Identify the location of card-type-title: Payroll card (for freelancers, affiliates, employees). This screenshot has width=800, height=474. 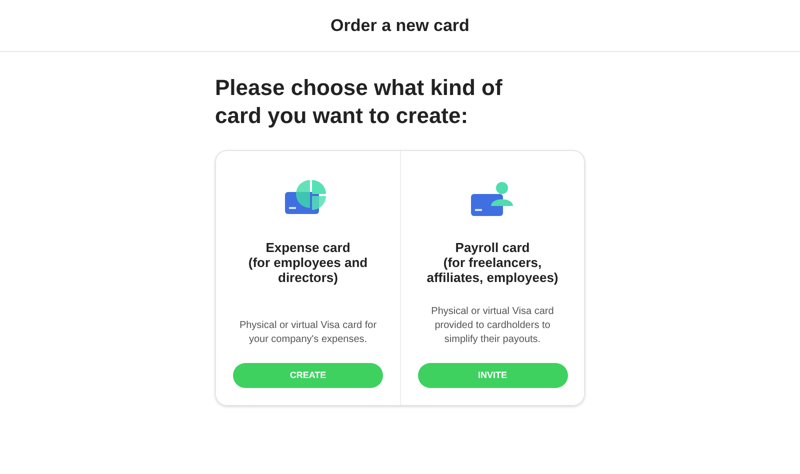
(492, 262).